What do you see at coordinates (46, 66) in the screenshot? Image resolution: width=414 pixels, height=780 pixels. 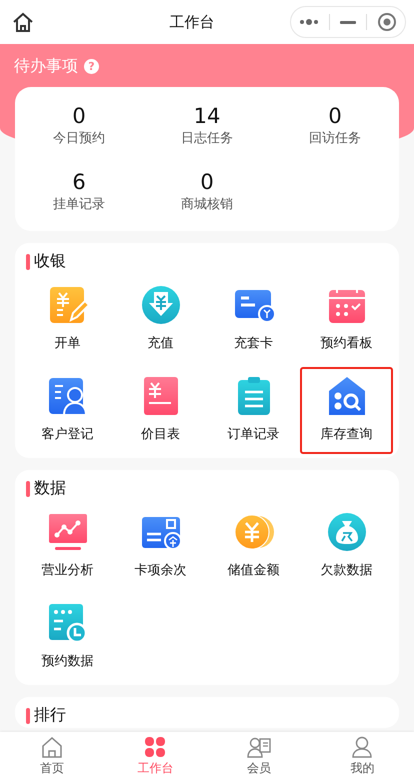 I see `todo-title: 待办事项` at bounding box center [46, 66].